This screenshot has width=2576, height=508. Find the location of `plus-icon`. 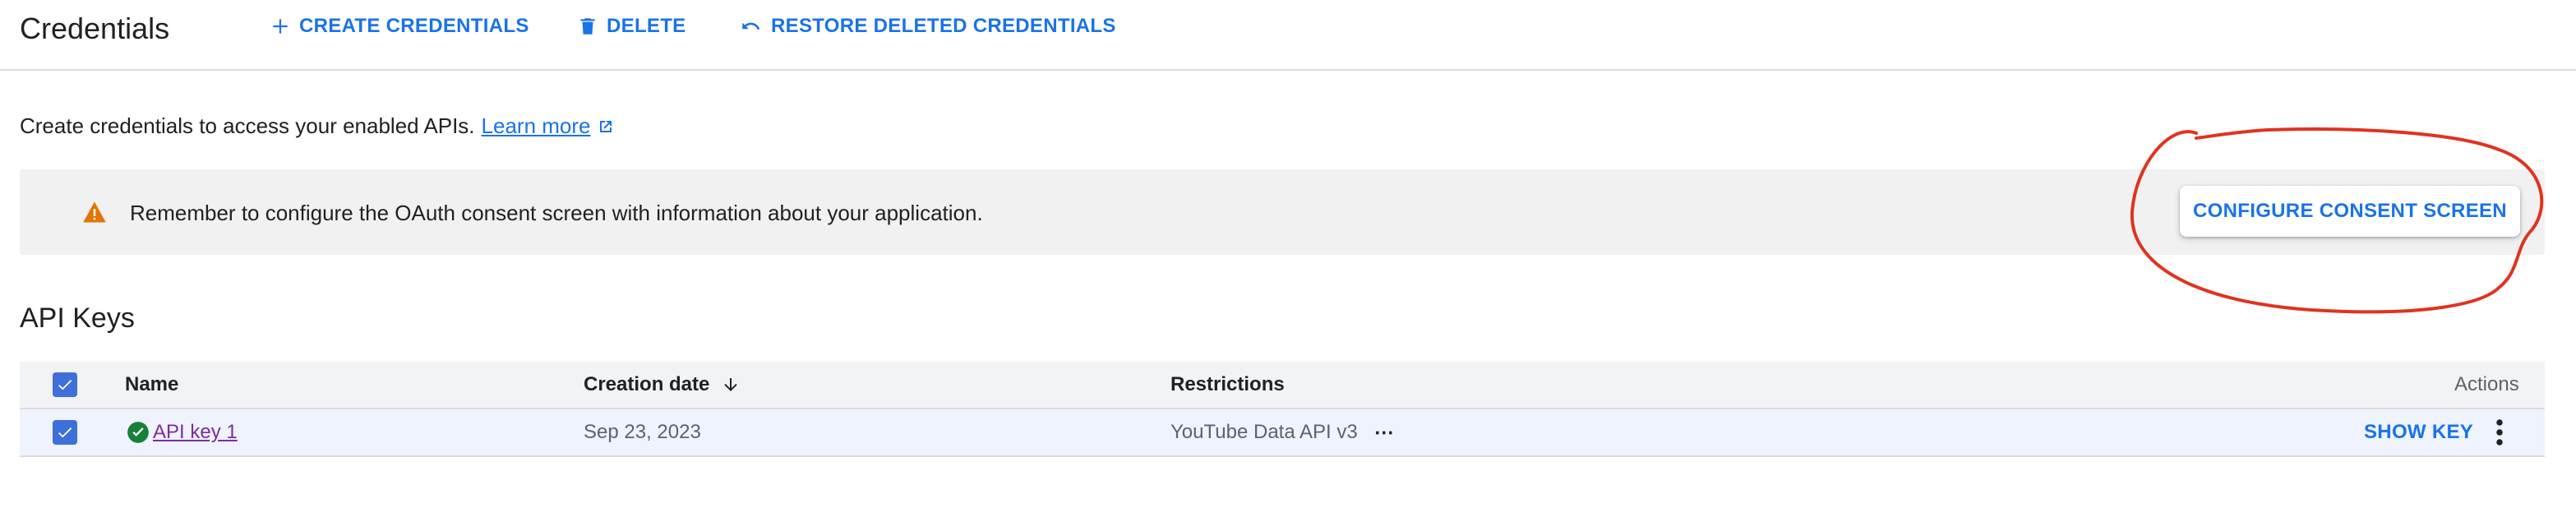

plus-icon is located at coordinates (280, 27).